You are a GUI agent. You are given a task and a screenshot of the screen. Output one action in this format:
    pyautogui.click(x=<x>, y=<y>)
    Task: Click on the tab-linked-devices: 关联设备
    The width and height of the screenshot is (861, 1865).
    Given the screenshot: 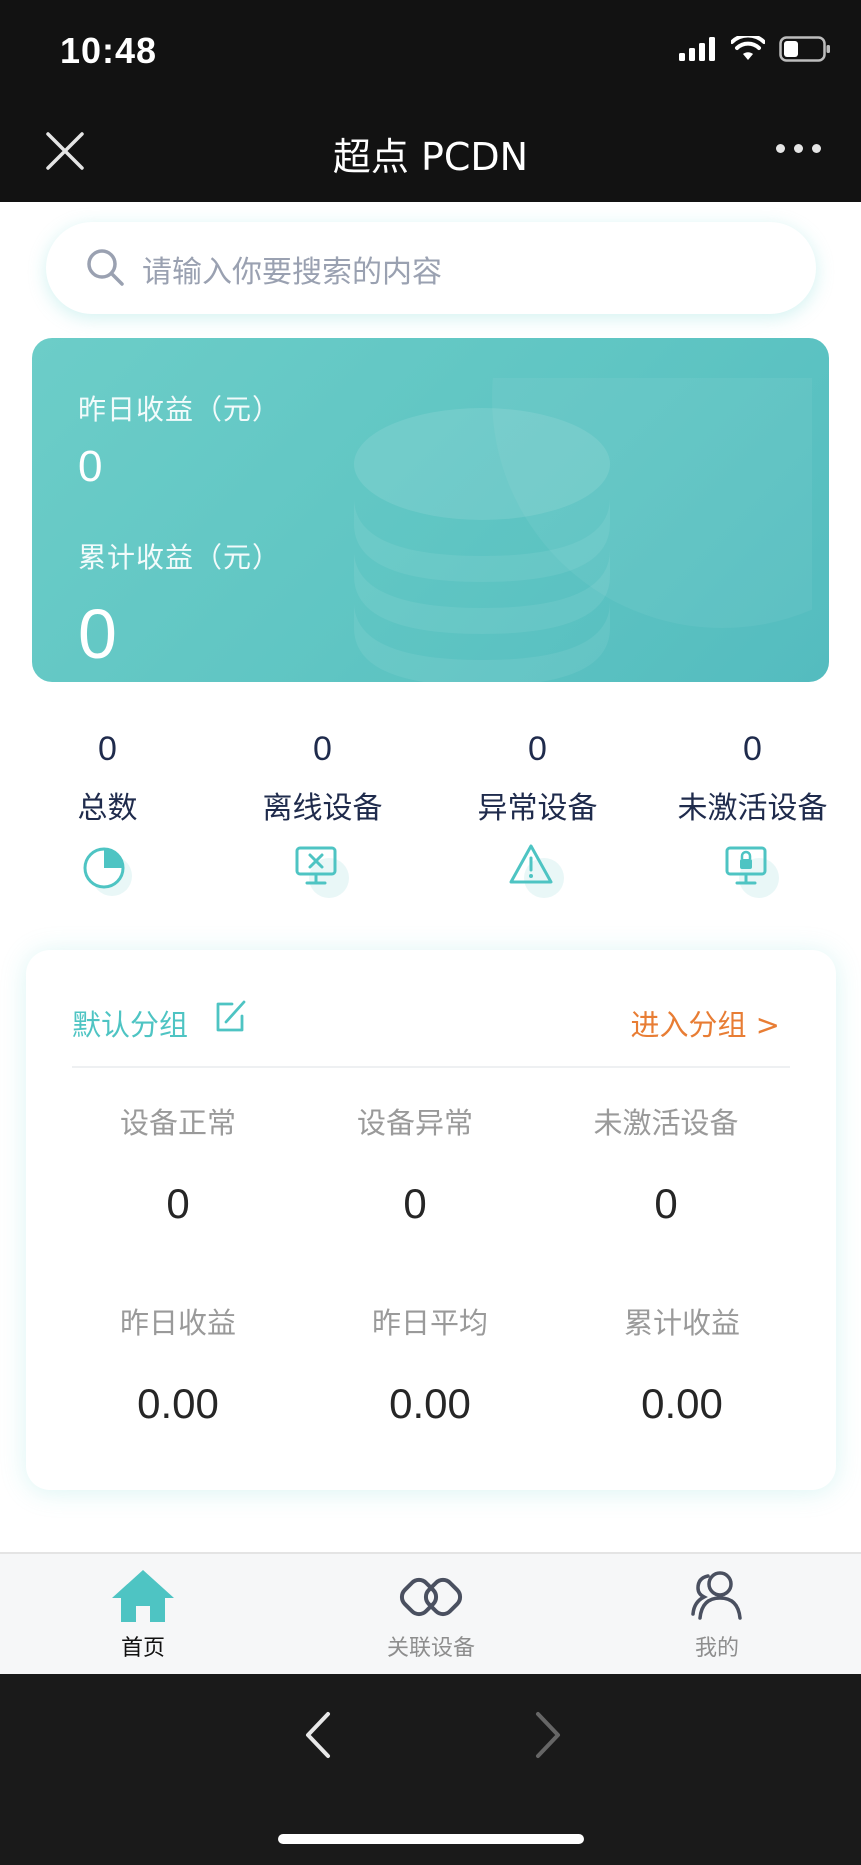 What is the action you would take?
    pyautogui.click(x=431, y=1615)
    